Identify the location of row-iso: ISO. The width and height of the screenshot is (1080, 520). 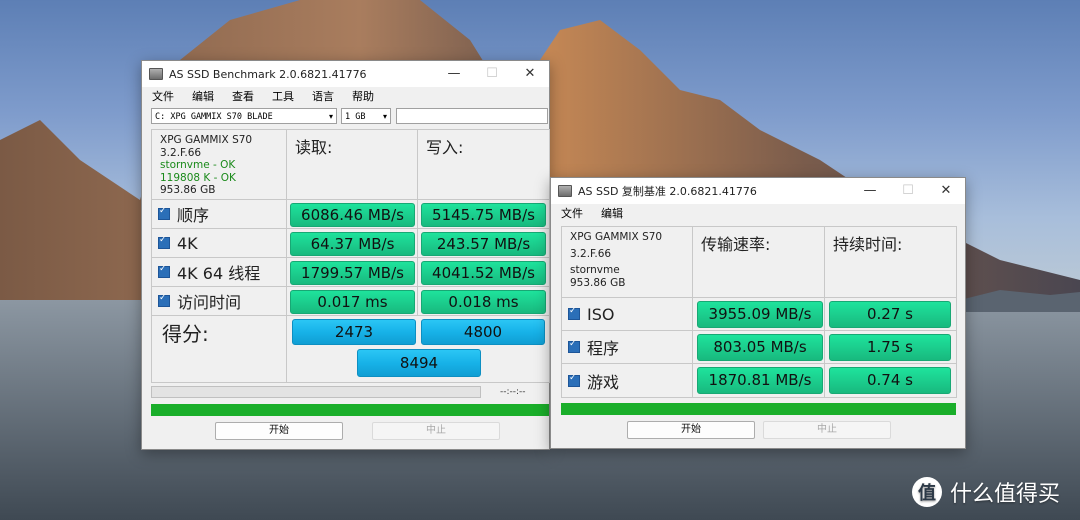
(627, 314).